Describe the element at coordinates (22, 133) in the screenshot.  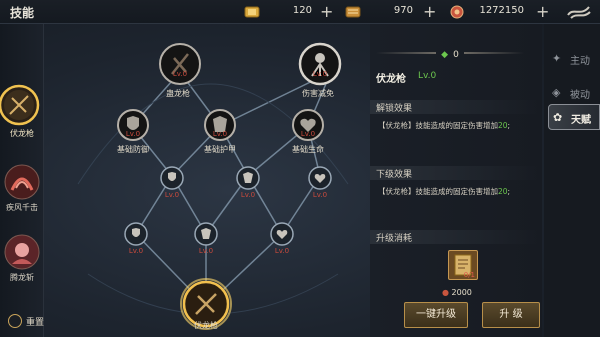
I see `skill-label-fulong: 伏龙枪` at that location.